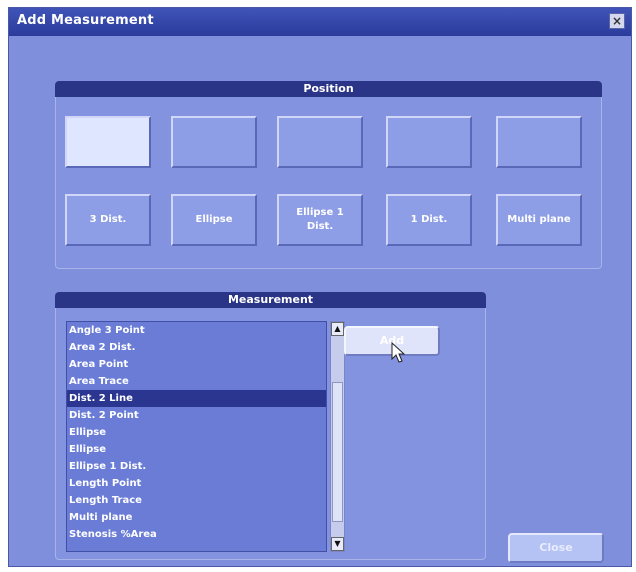 This screenshot has height=572, width=636. Describe the element at coordinates (196, 415) in the screenshot. I see `list-item: Dist. 2 Point` at that location.